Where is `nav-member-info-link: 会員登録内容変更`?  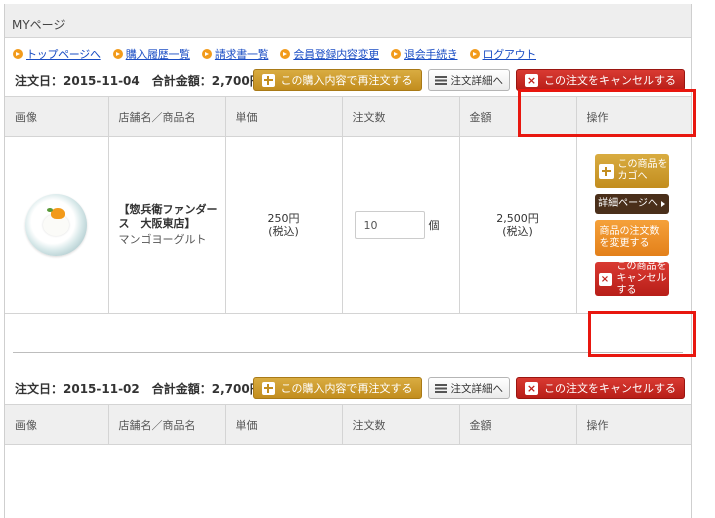
nav-member-info-link: 会員登録内容変更 is located at coordinates (329, 54).